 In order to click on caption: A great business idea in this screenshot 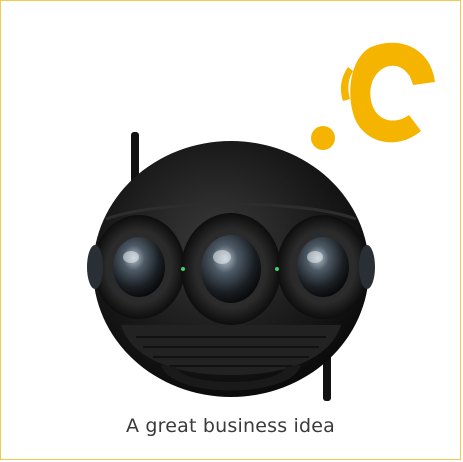, I will do `click(230, 426)`.